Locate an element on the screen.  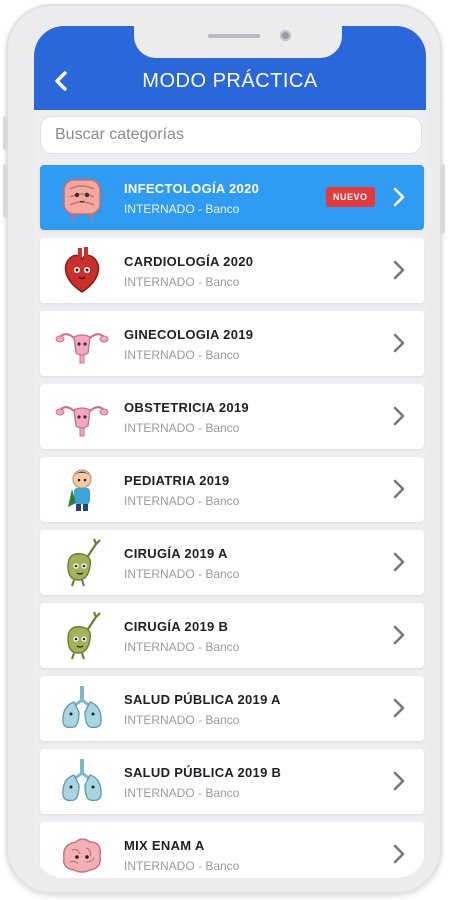
category-name: GINECOLOGIA 2019 is located at coordinates (189, 334).